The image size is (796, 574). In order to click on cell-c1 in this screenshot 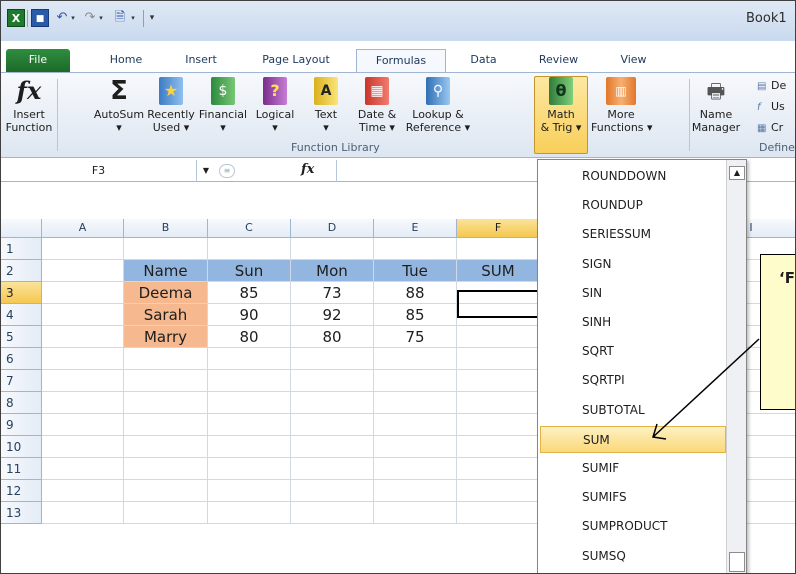, I will do `click(249, 249)`.